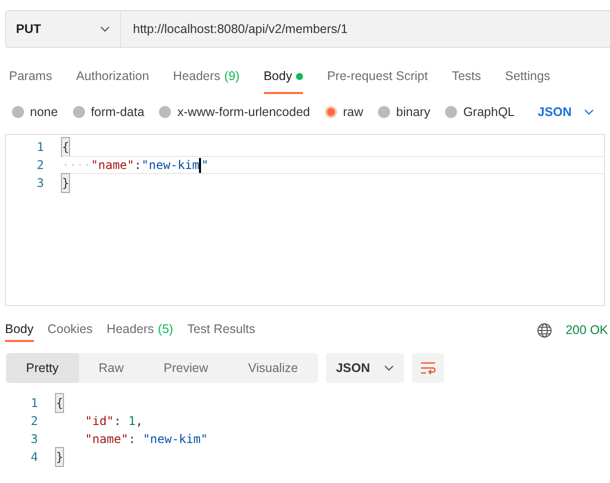 This screenshot has width=610, height=483. I want to click on method-select: PUT, so click(63, 29).